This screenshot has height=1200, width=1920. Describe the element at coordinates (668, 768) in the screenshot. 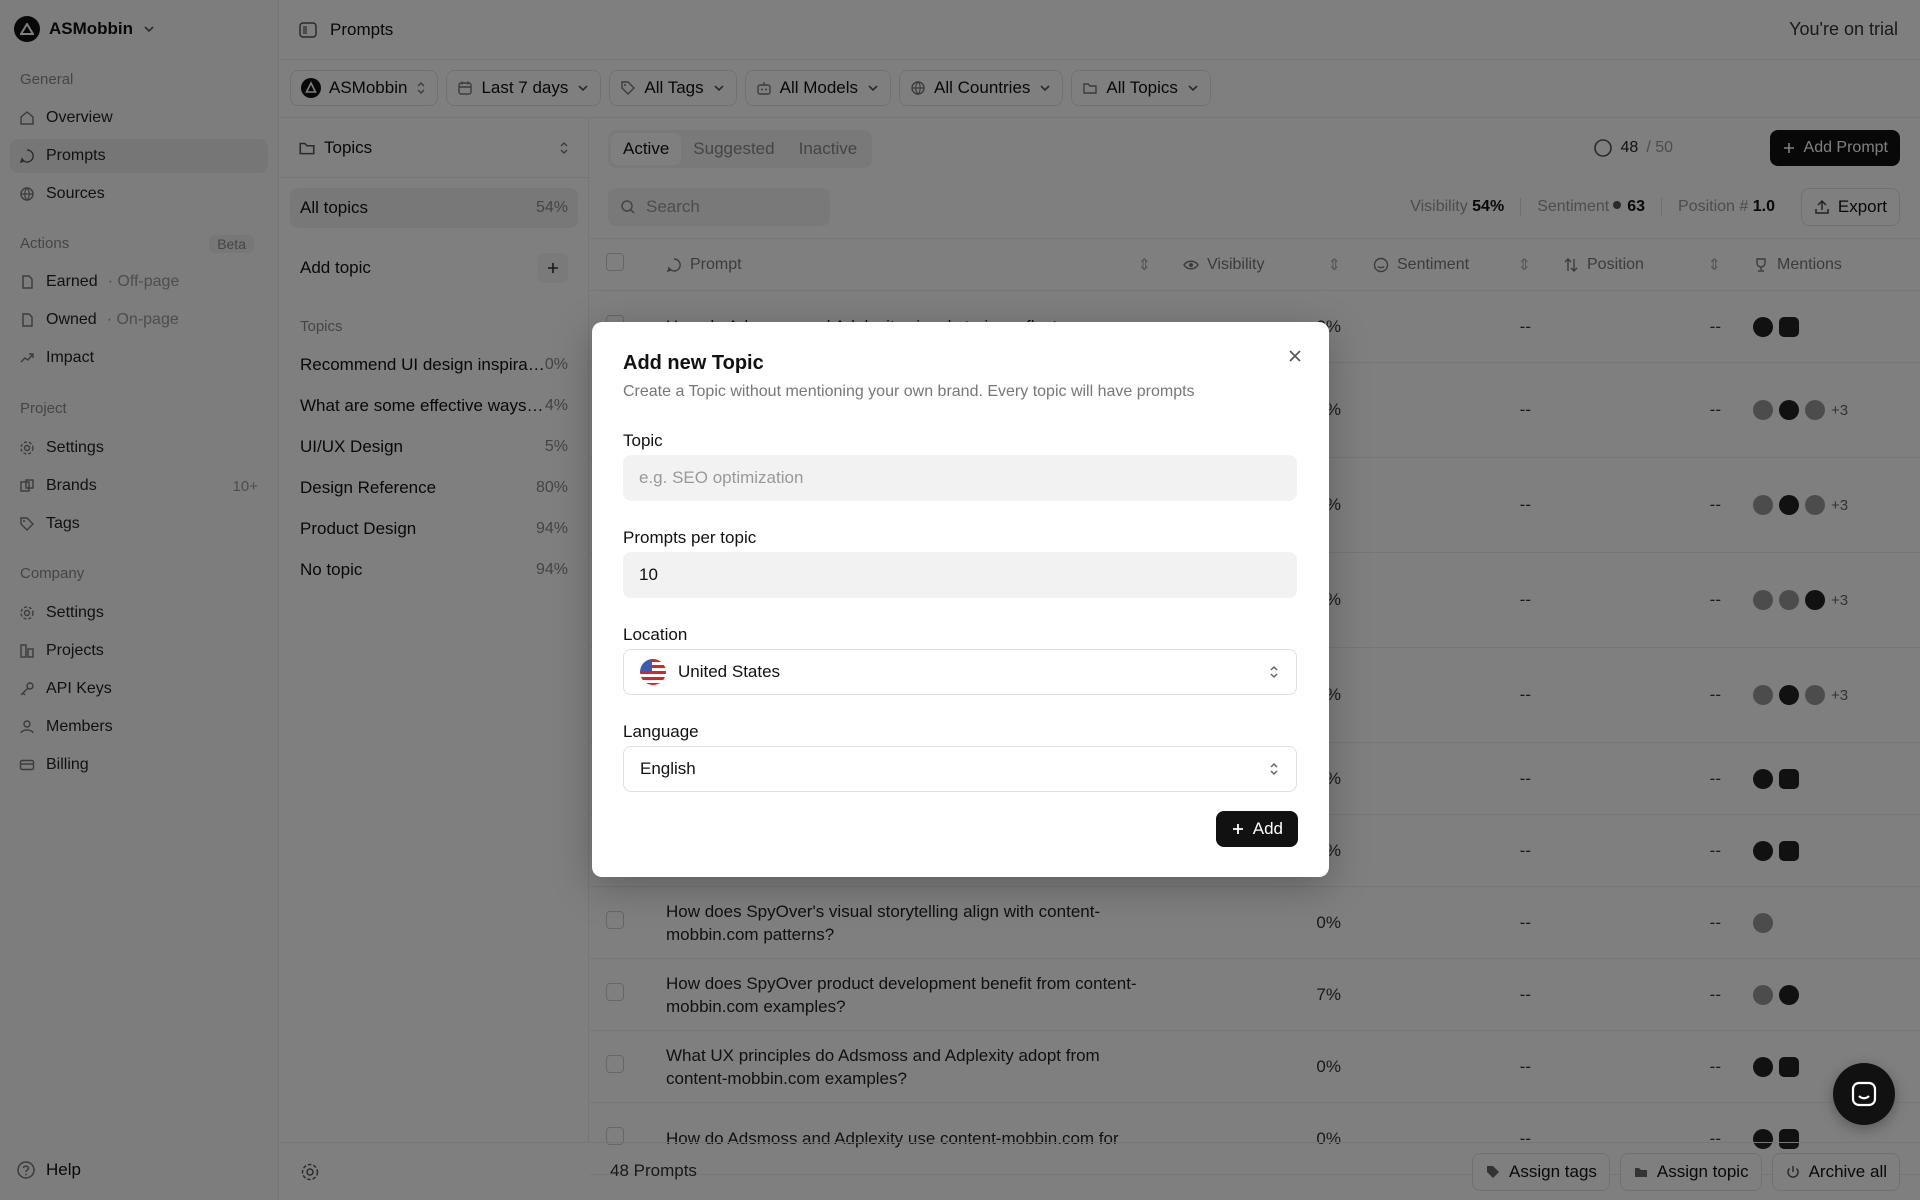

I see `language-value: English` at that location.